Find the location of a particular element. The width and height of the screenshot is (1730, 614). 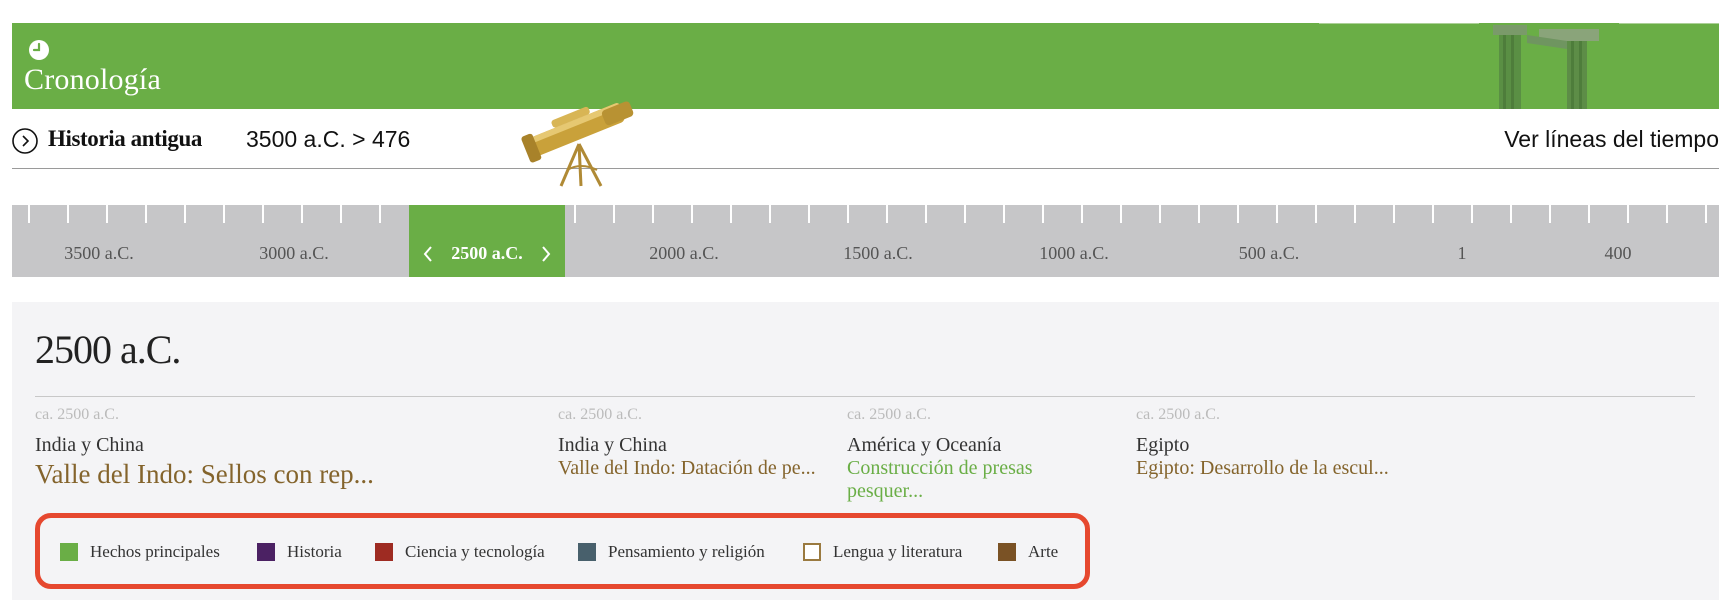

legend-item-thought: Pensamiento y religión is located at coordinates (671, 552).